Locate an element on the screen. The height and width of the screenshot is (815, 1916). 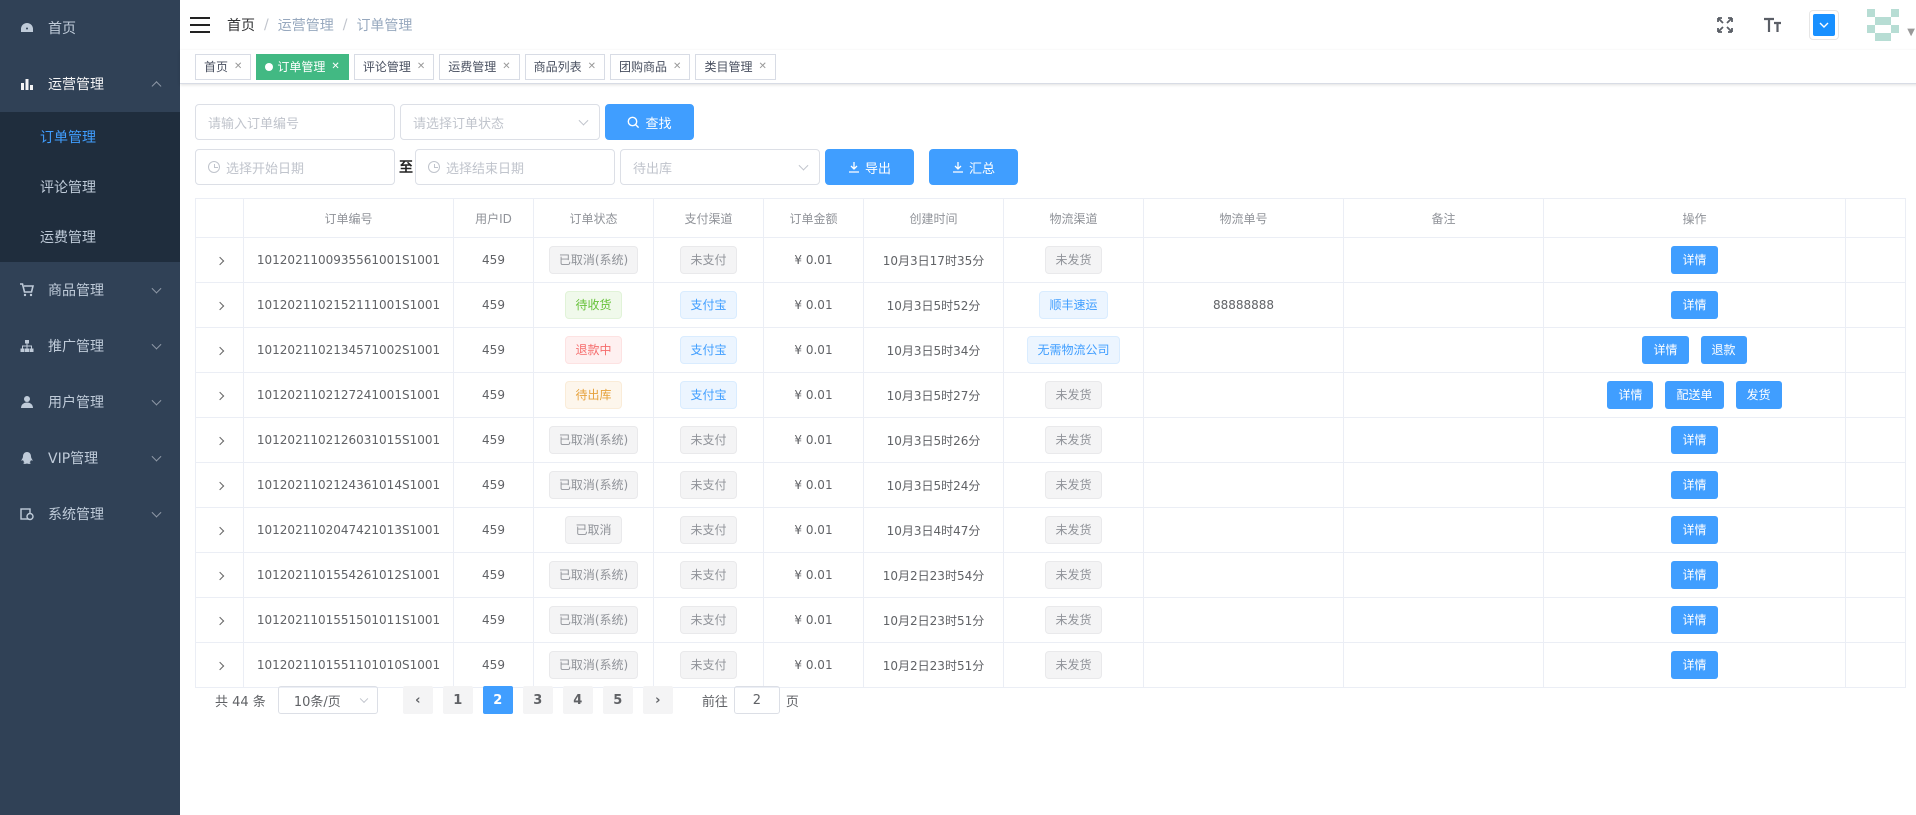
avatar is located at coordinates (1883, 25).